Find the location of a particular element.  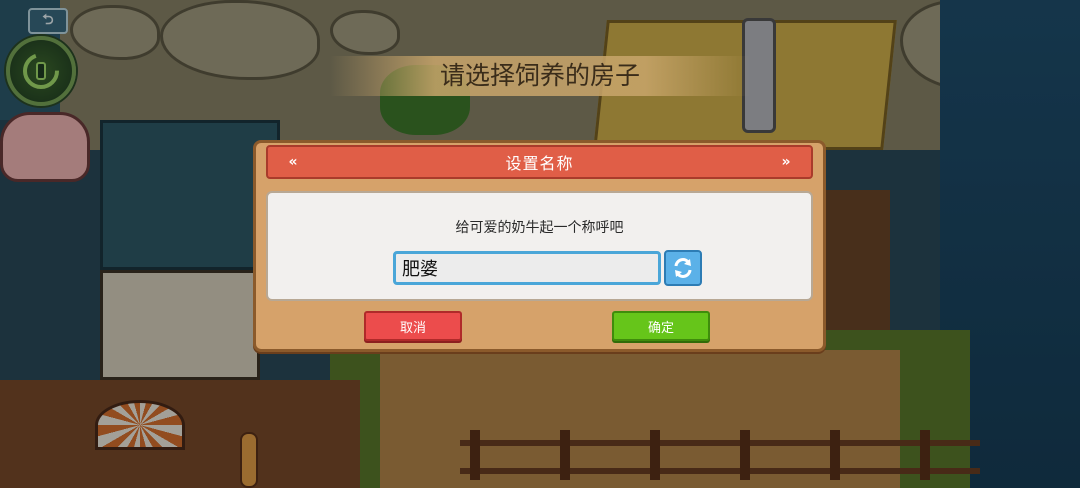

chevron-right-icon: » is located at coordinates (786, 162).